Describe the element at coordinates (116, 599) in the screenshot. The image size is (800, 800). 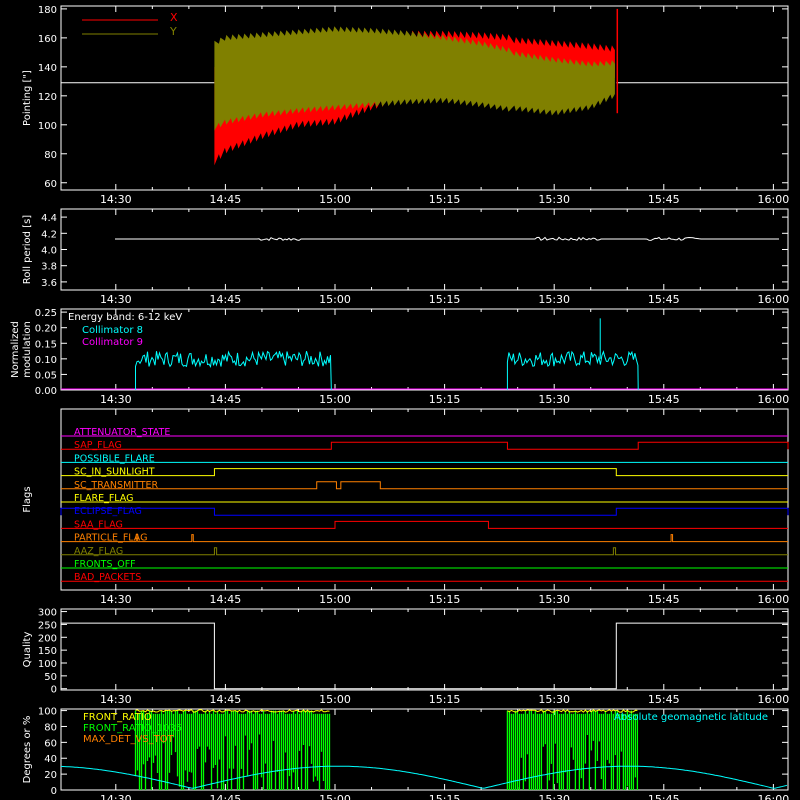
I see `flags-x-tick-label: 14:30` at that location.